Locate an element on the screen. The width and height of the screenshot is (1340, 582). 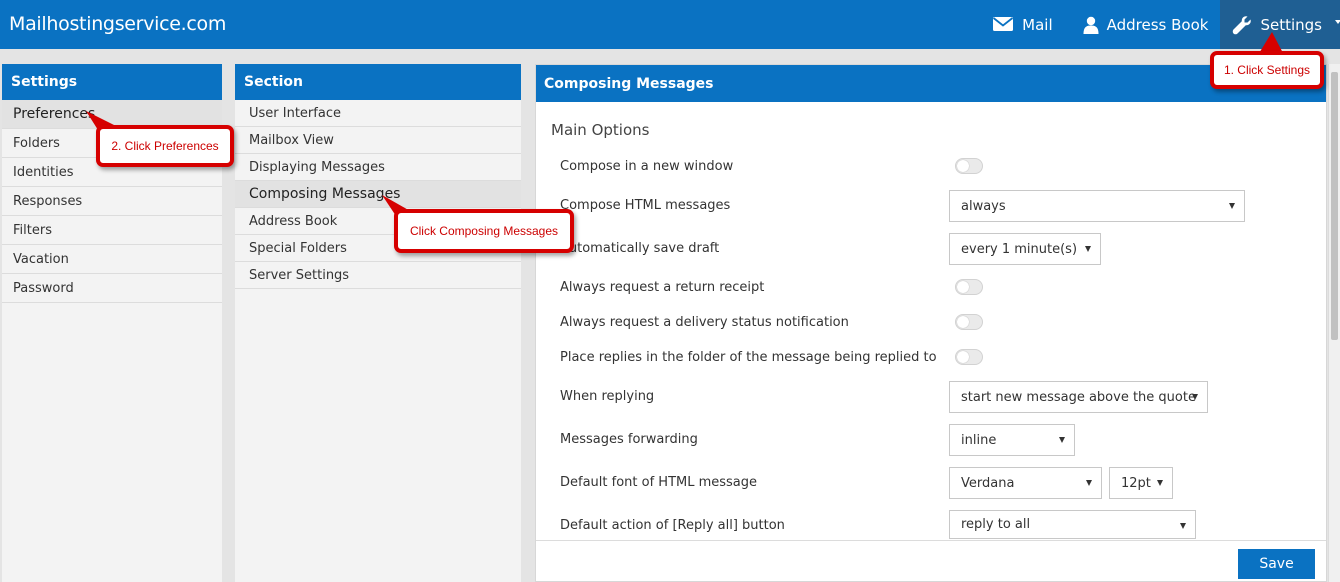
user-icon is located at coordinates (1091, 25).